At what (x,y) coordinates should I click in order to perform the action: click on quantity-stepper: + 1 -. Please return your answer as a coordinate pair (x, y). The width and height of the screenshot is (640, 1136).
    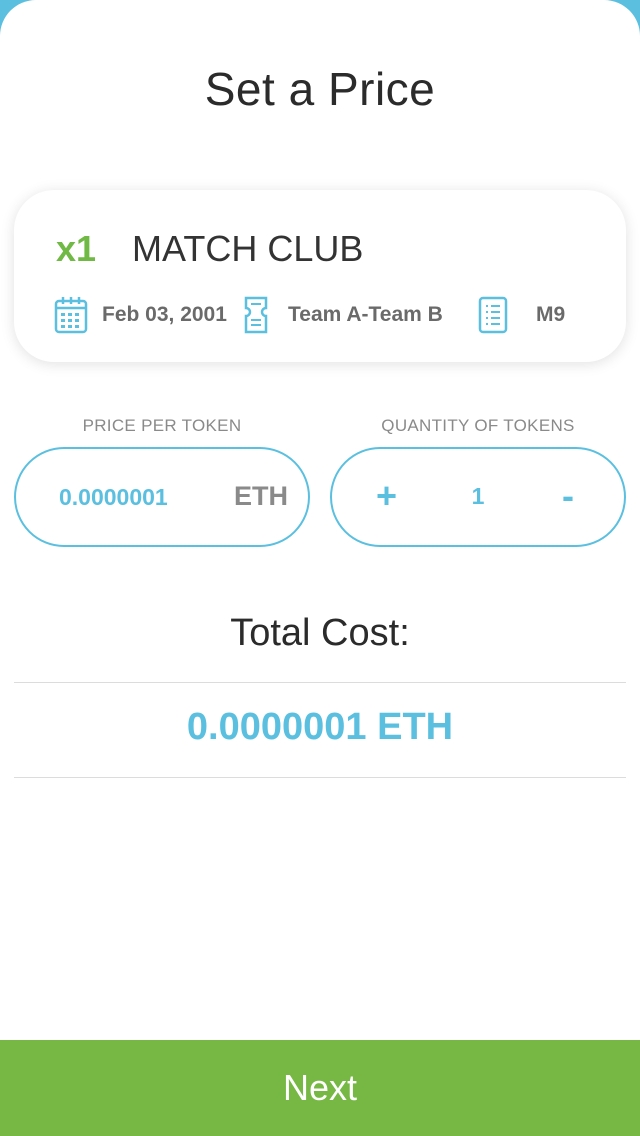
    Looking at the image, I should click on (478, 497).